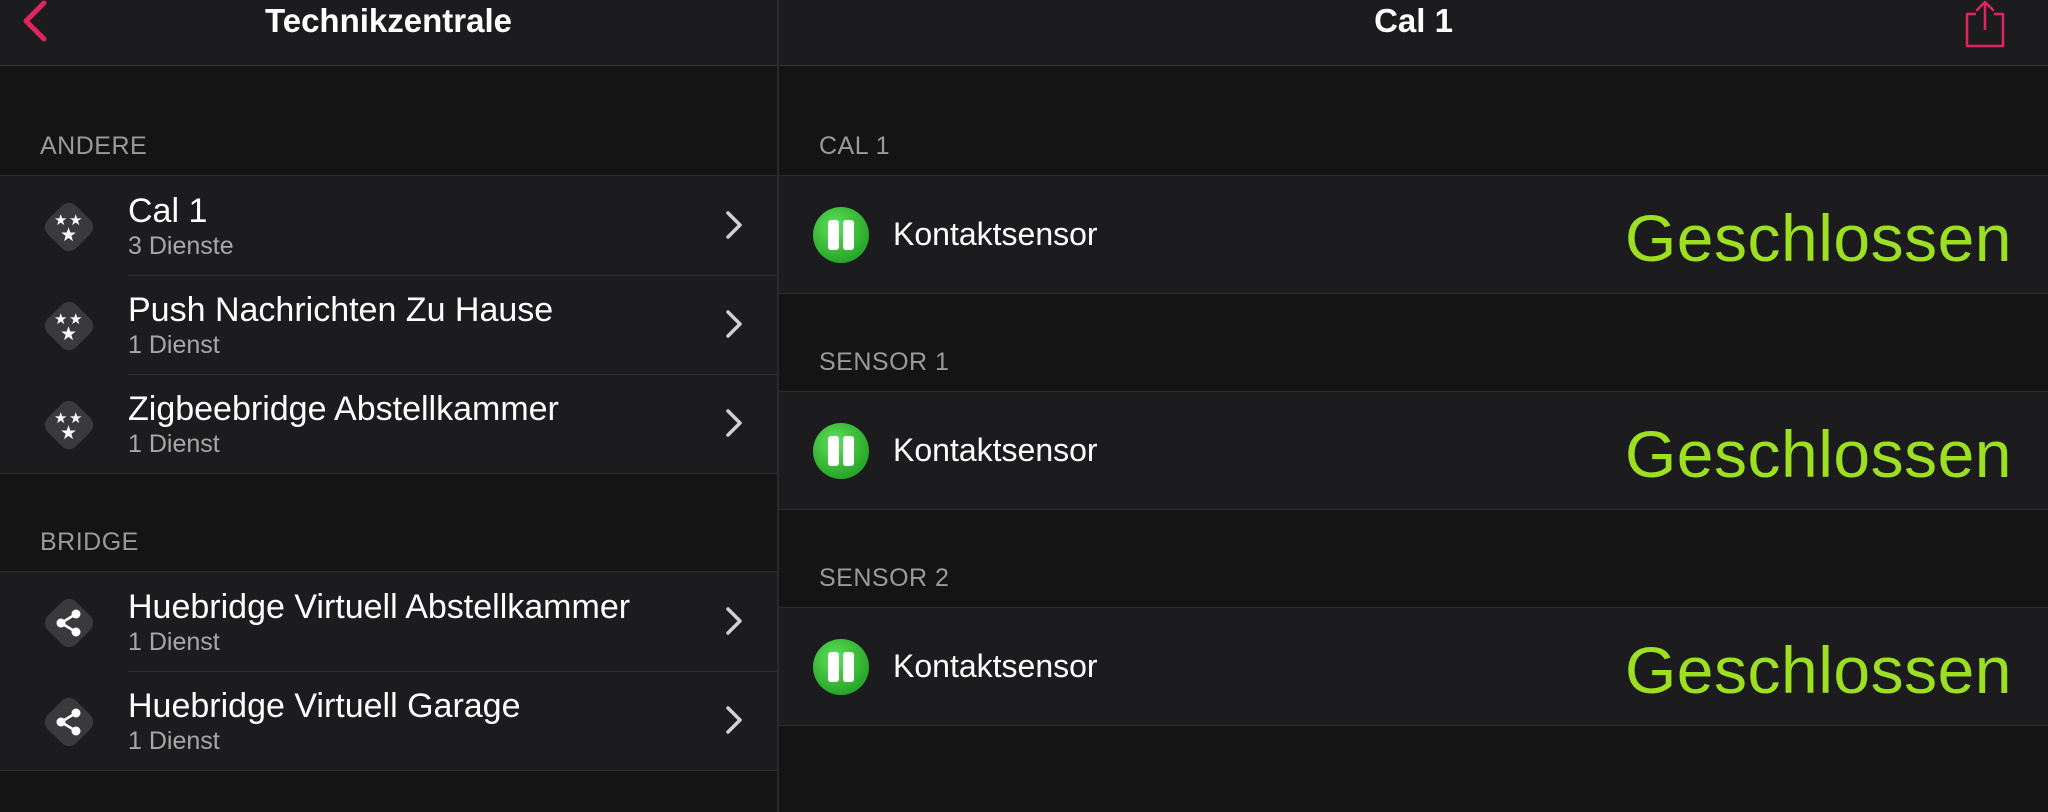 The image size is (2048, 812). I want to click on section-header-sensor-1: SENSOR 1, so click(884, 362).